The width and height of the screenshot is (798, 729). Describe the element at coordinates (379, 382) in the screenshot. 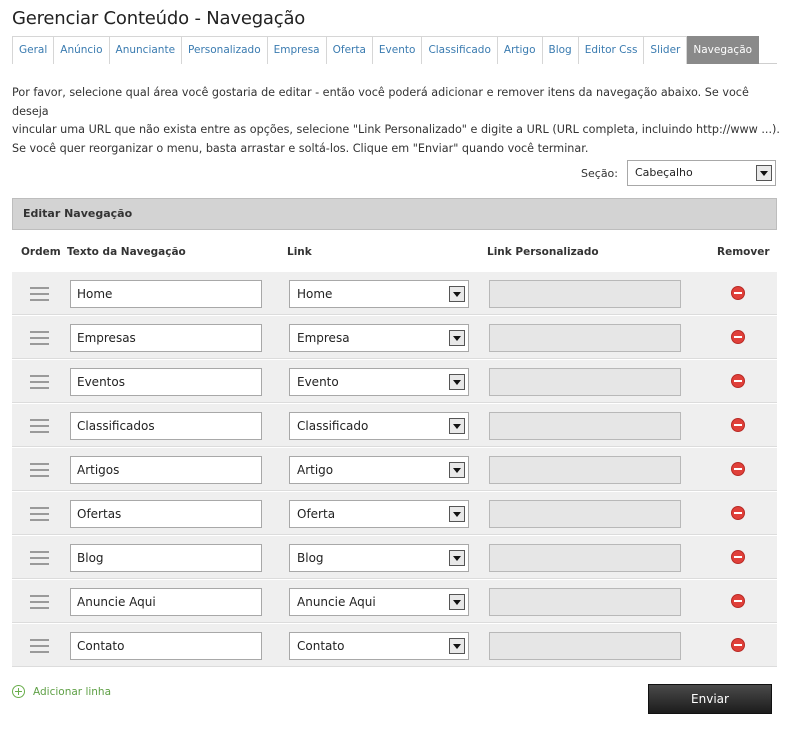

I see `link-select: Evento` at that location.